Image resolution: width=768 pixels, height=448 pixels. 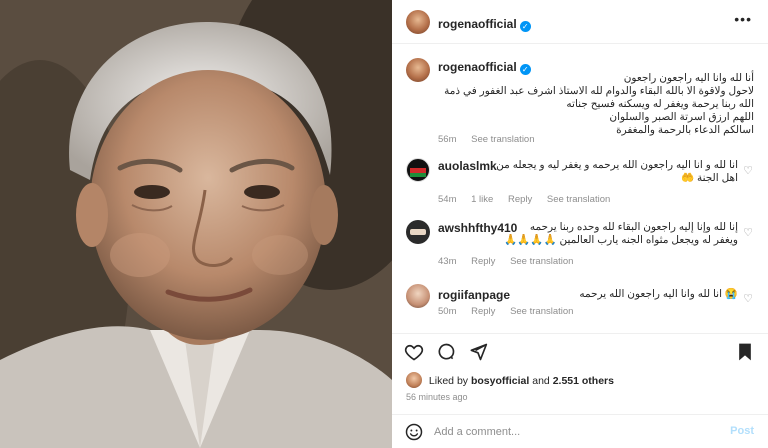 I want to click on caption-avatar, so click(x=418, y=70).